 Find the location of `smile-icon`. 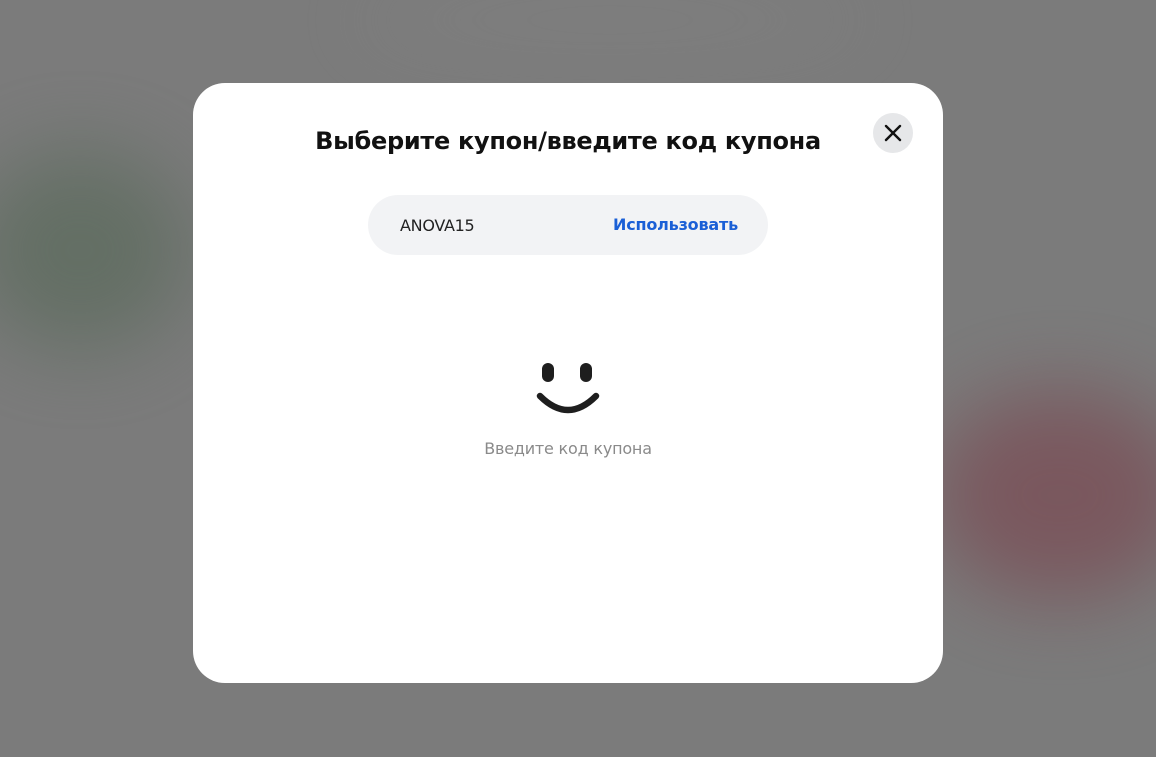

smile-icon is located at coordinates (568, 388).